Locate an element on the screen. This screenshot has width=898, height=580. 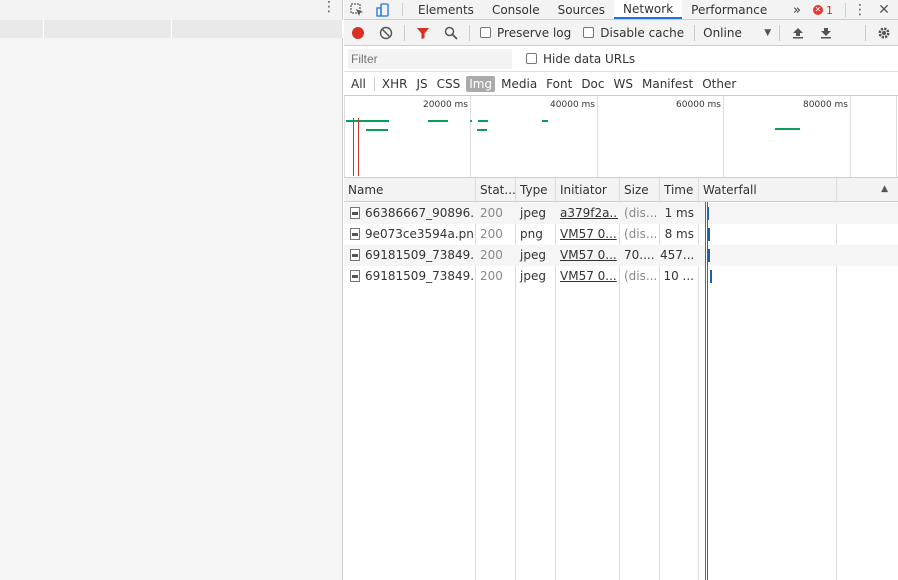
column-header-size: Size is located at coordinates (639, 190).